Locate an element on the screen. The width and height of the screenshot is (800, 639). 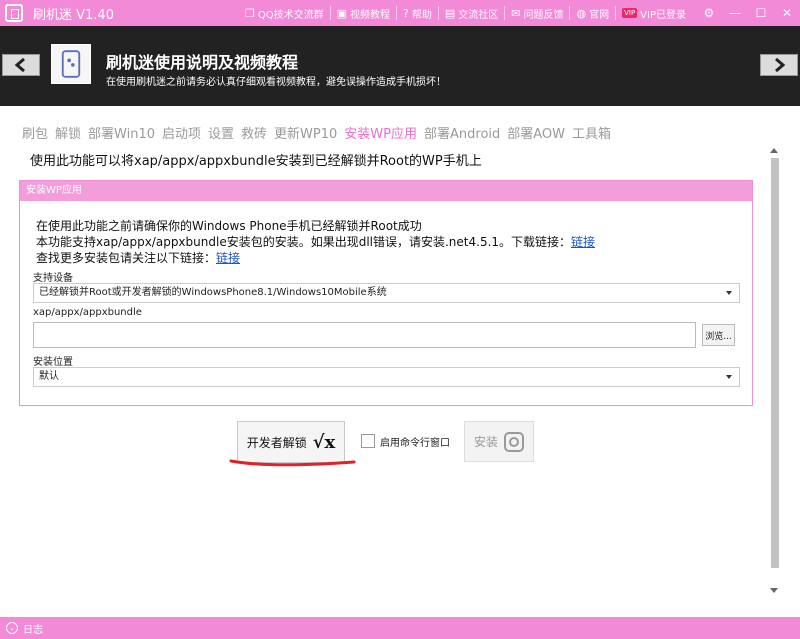
maximize-icon: ☐ is located at coordinates (761, 13).